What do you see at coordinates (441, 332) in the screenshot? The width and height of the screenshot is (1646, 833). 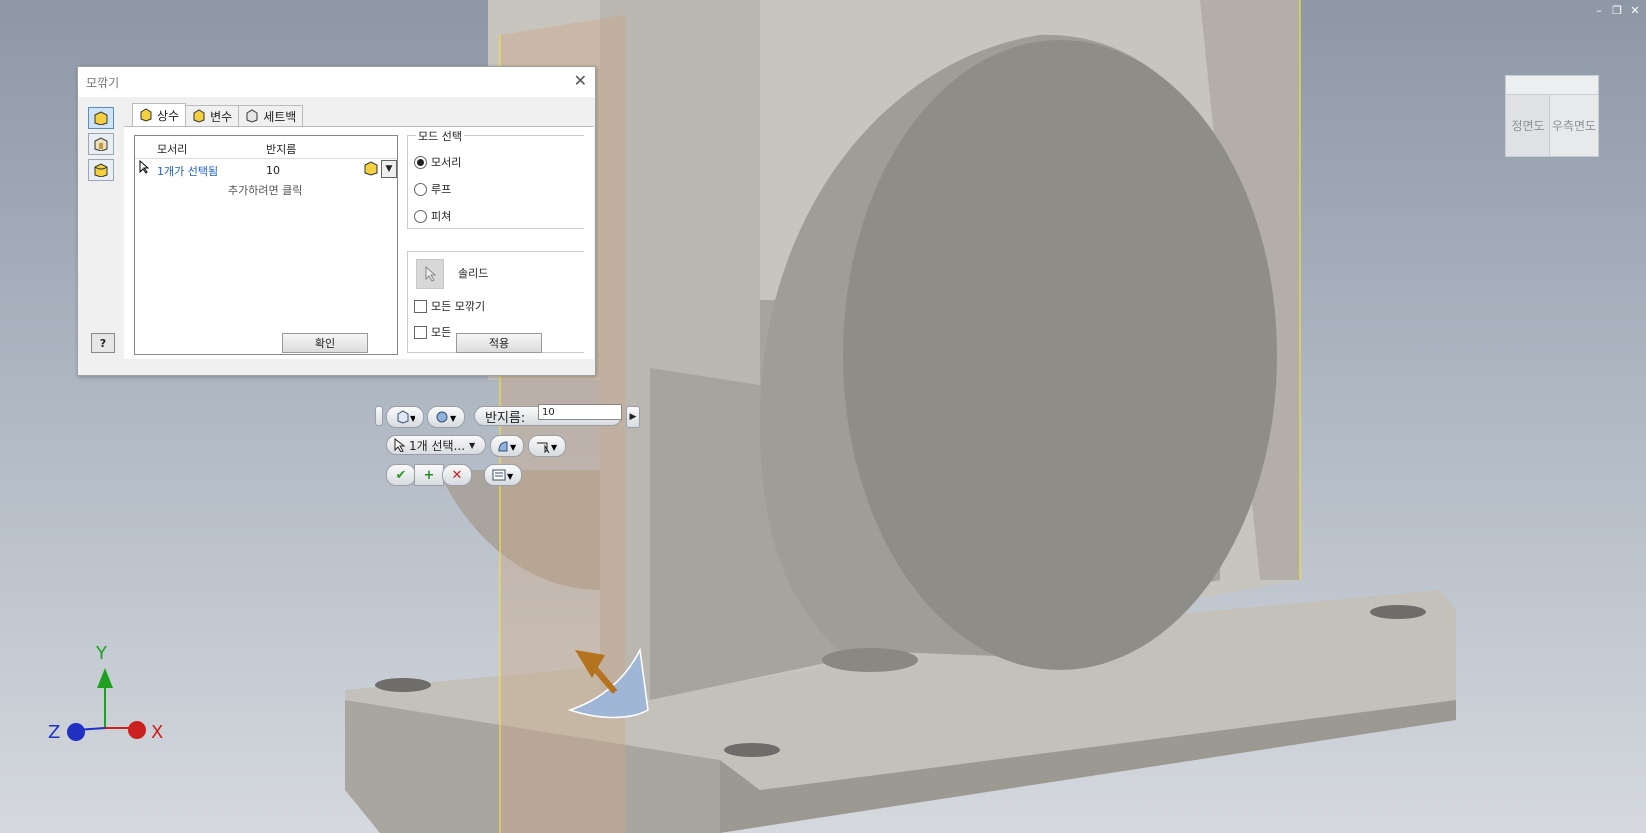 I see `all-rounds-label: 모든` at bounding box center [441, 332].